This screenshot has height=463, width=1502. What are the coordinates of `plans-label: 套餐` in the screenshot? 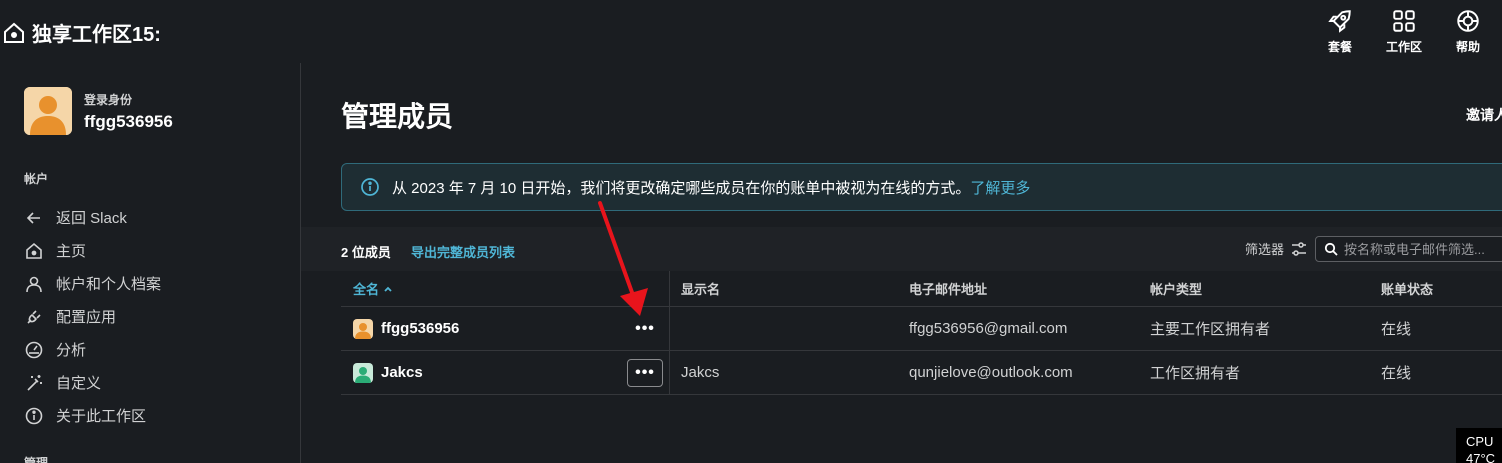 It's located at (1339, 47).